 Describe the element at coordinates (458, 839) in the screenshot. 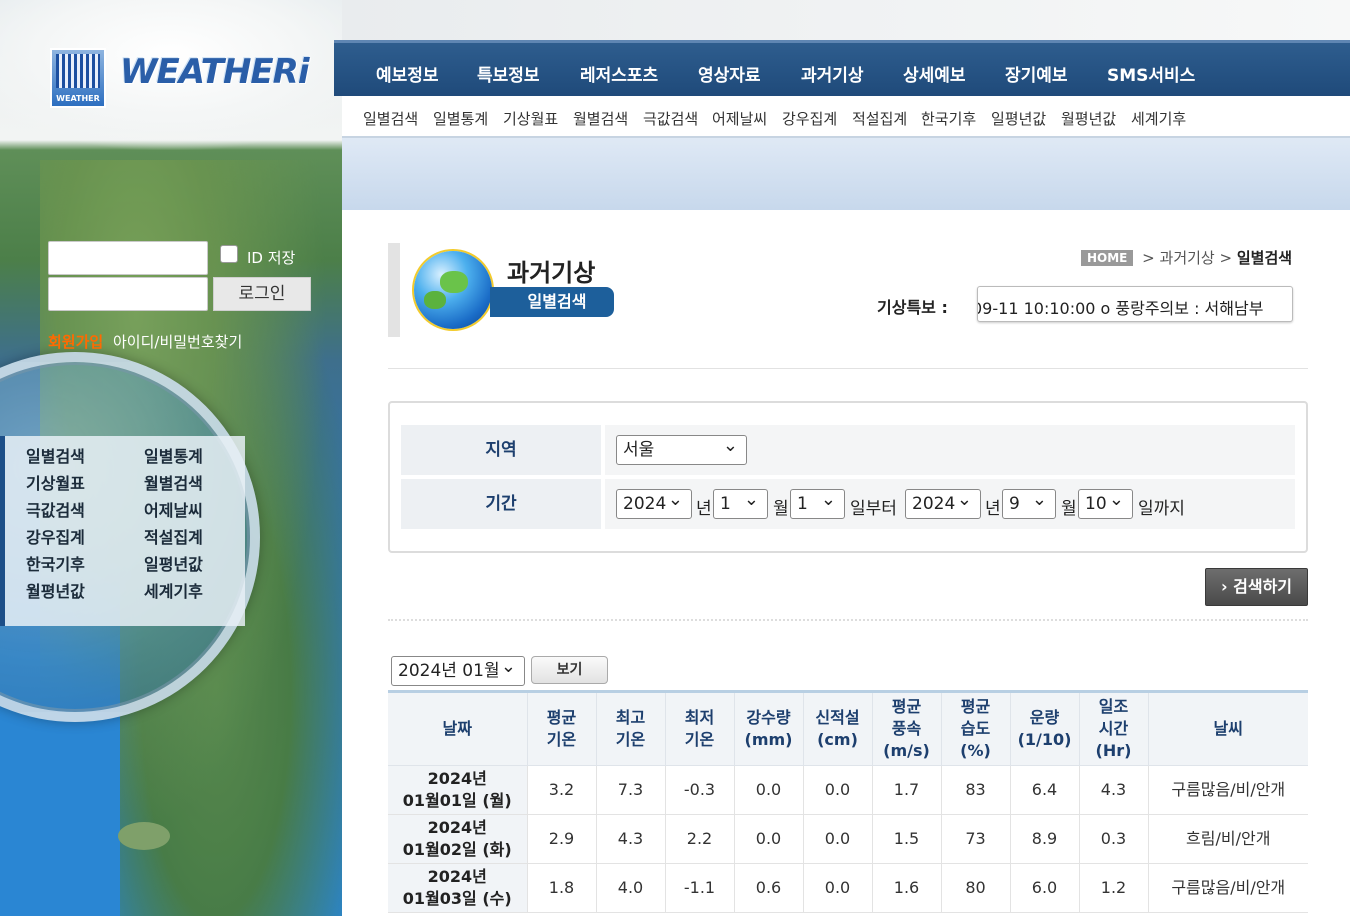

I see `date-cell: 2024년 01월02일 (화)` at that location.